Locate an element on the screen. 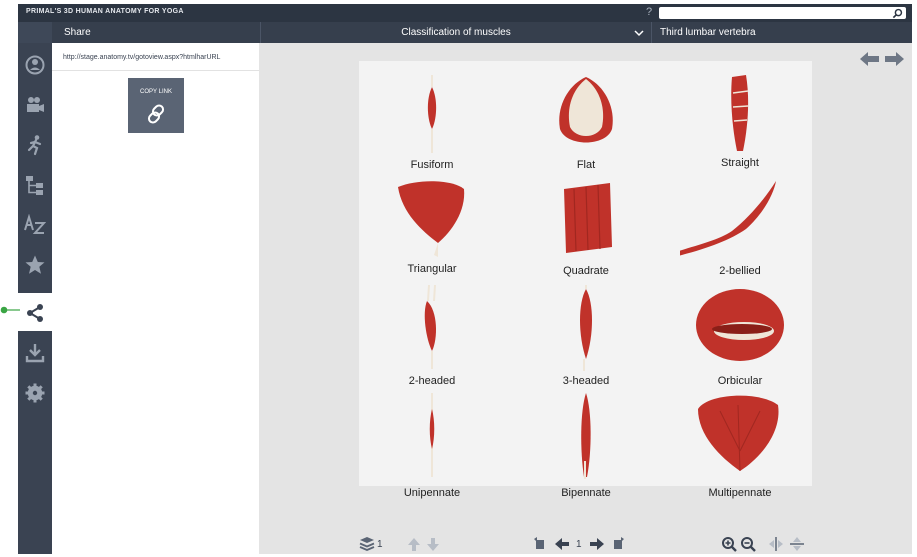  layers-icon is located at coordinates (367, 544).